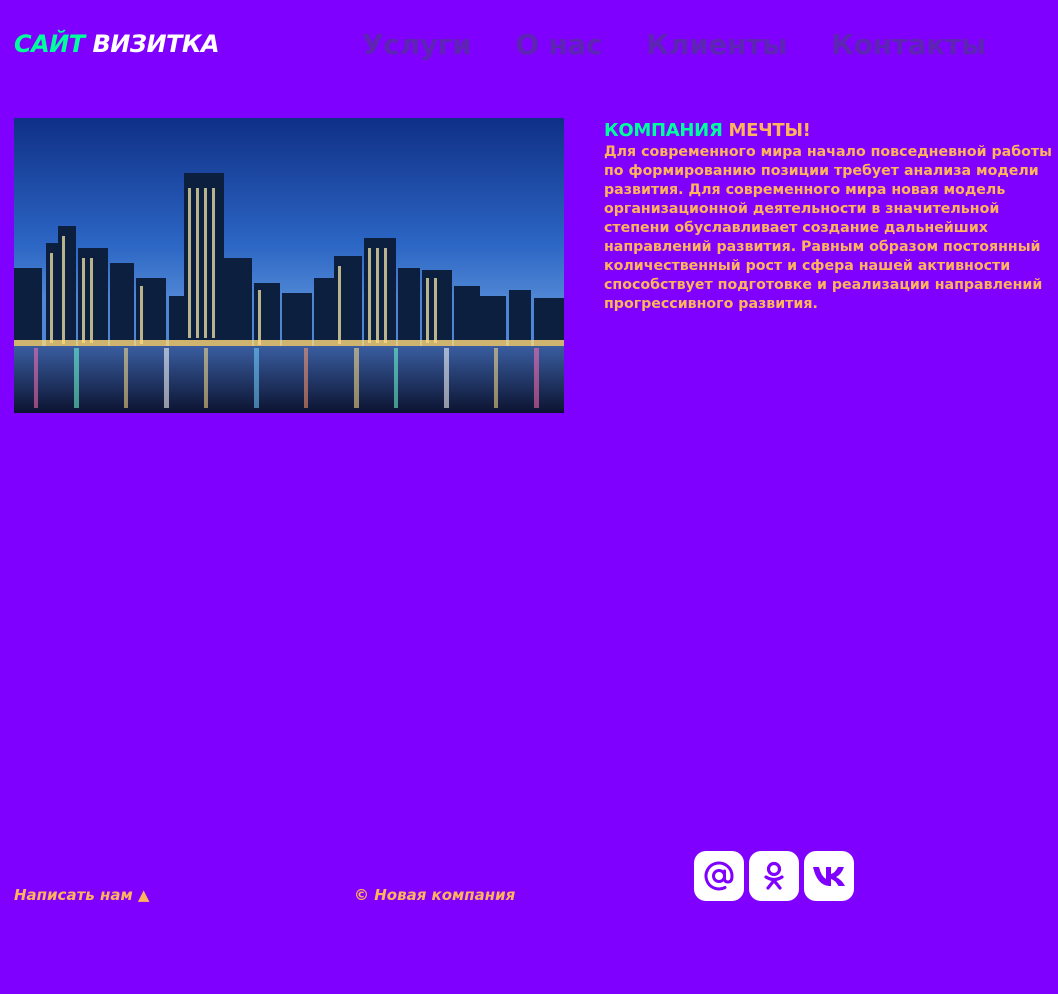 The width and height of the screenshot is (1058, 994). I want to click on copyright-text: © Новая компания, so click(435, 895).